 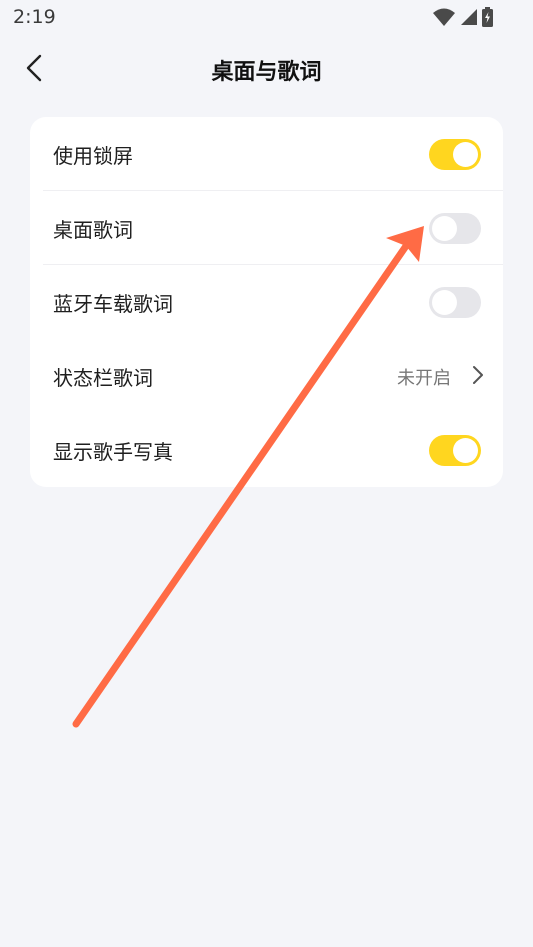 I want to click on desktop-lyrics-toggle, so click(x=455, y=228).